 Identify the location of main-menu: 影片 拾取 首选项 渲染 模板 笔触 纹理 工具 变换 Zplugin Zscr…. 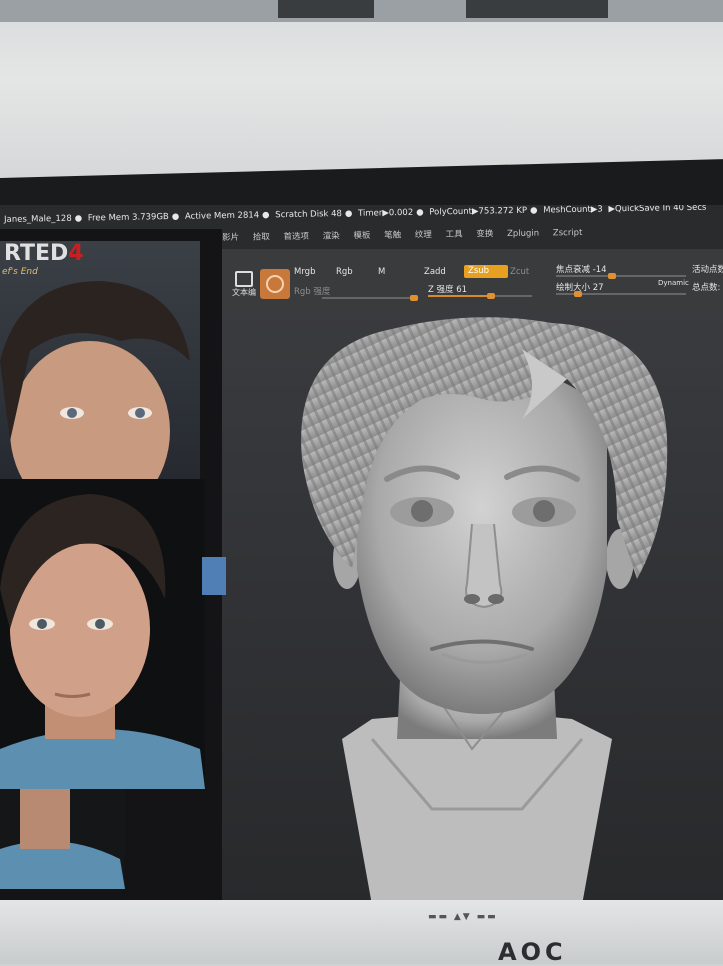
(407, 234).